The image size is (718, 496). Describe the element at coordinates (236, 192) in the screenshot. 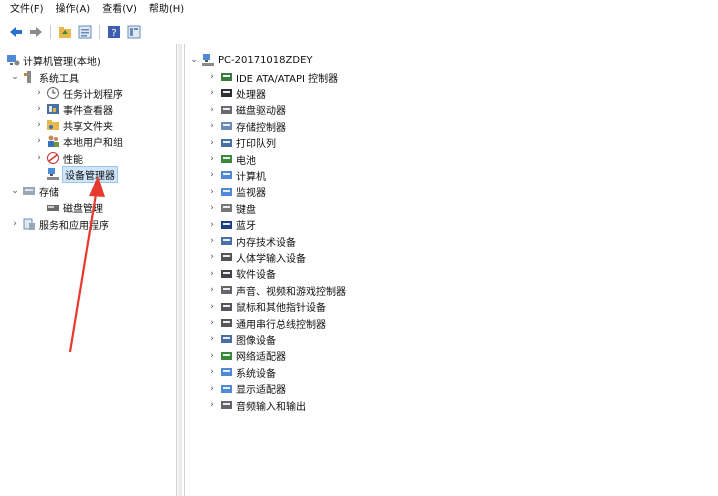

I see `device-category-item: › 监视器` at that location.